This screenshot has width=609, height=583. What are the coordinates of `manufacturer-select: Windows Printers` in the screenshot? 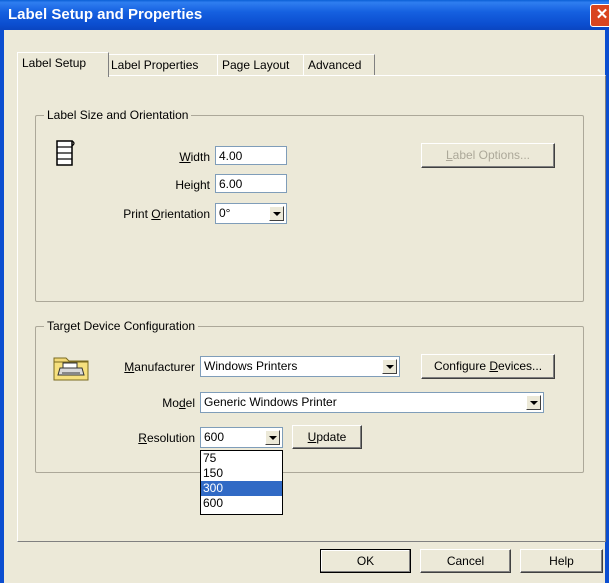 It's located at (300, 366).